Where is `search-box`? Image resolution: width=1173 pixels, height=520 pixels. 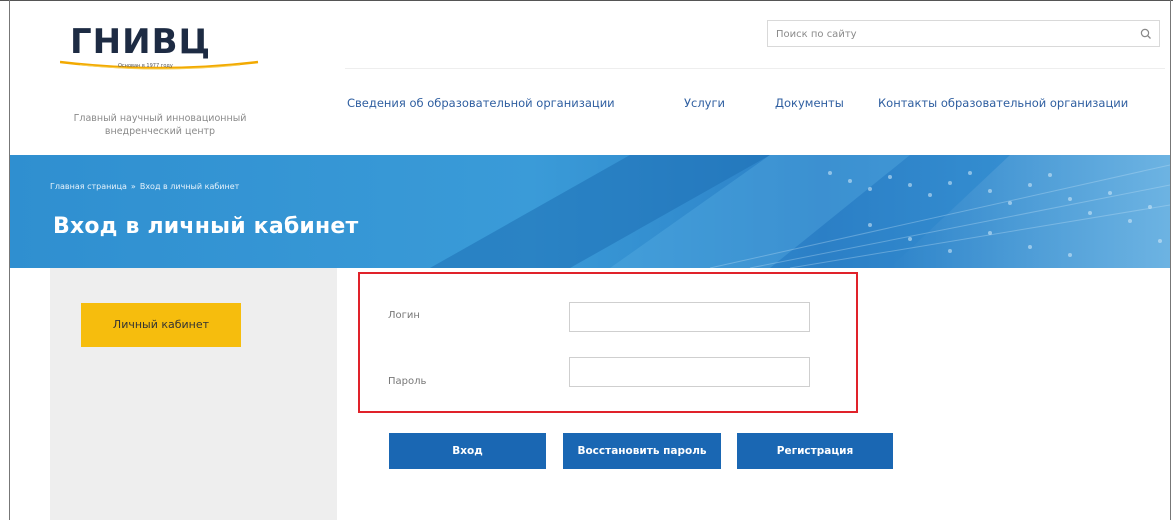 search-box is located at coordinates (963, 33).